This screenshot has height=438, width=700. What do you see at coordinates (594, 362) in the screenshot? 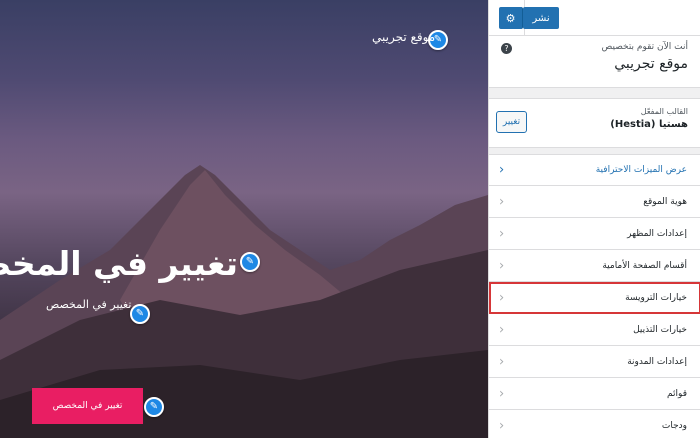
I see `menu-item-blog-settings: إعدادات المدونة ‹` at bounding box center [594, 362].